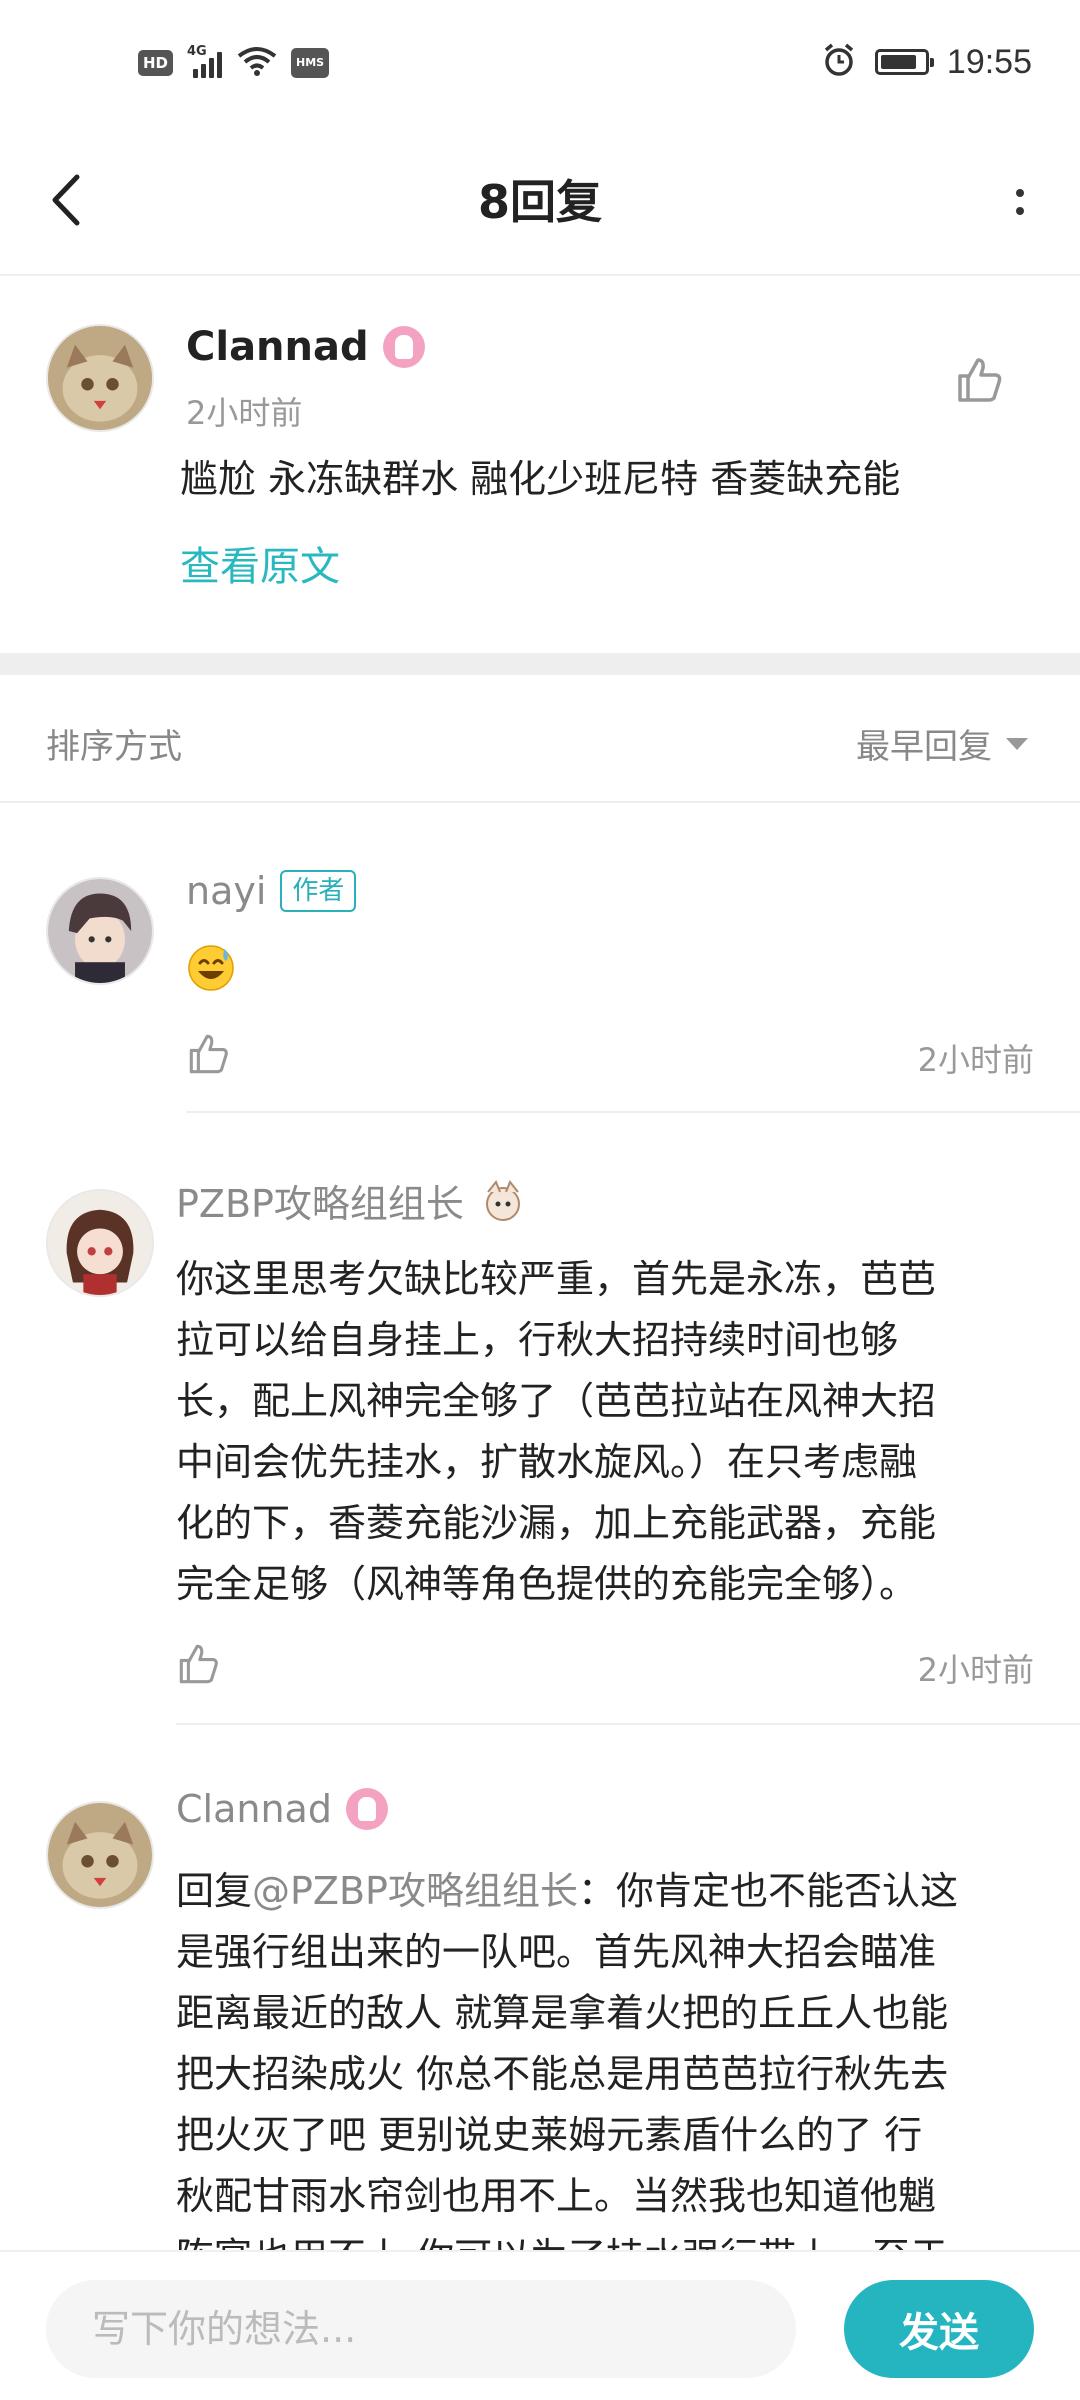 Image resolution: width=1080 pixels, height=2400 pixels. I want to click on reply-content, so click(211, 970).